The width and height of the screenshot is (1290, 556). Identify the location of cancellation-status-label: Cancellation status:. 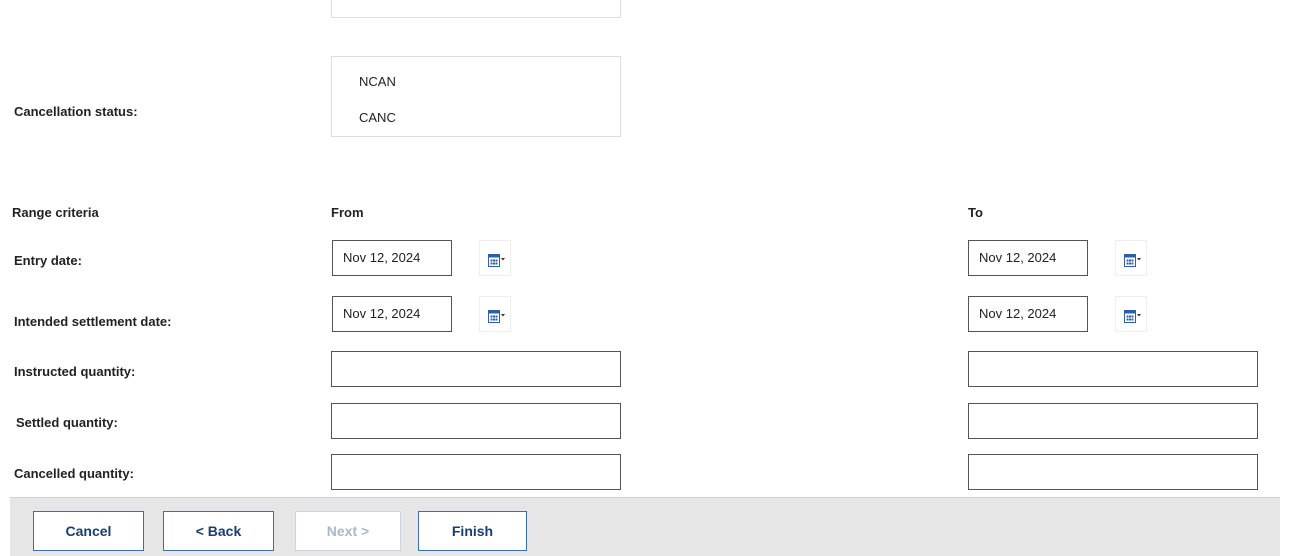
(76, 111).